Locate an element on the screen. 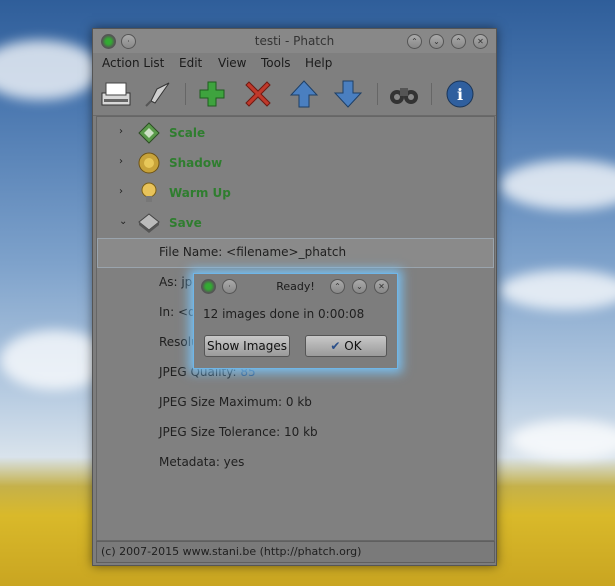 This screenshot has width=615, height=586. collapse-arrow-icon: ⌄ is located at coordinates (123, 221).